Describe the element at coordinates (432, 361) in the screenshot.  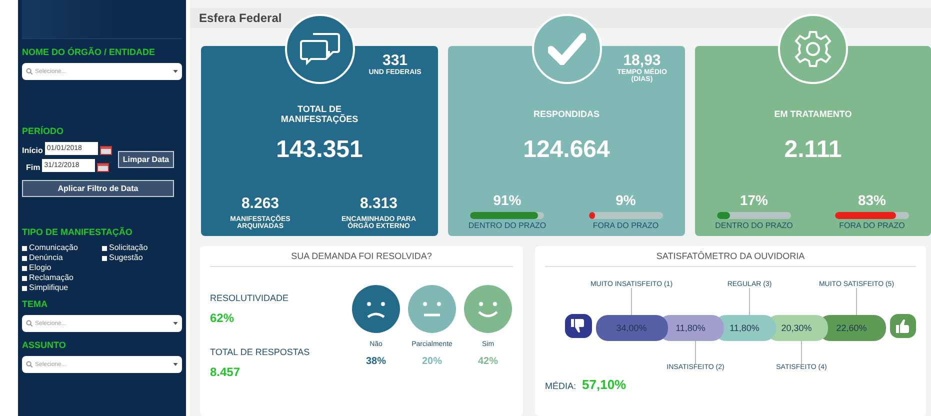
I see `face-value: 20%` at that location.